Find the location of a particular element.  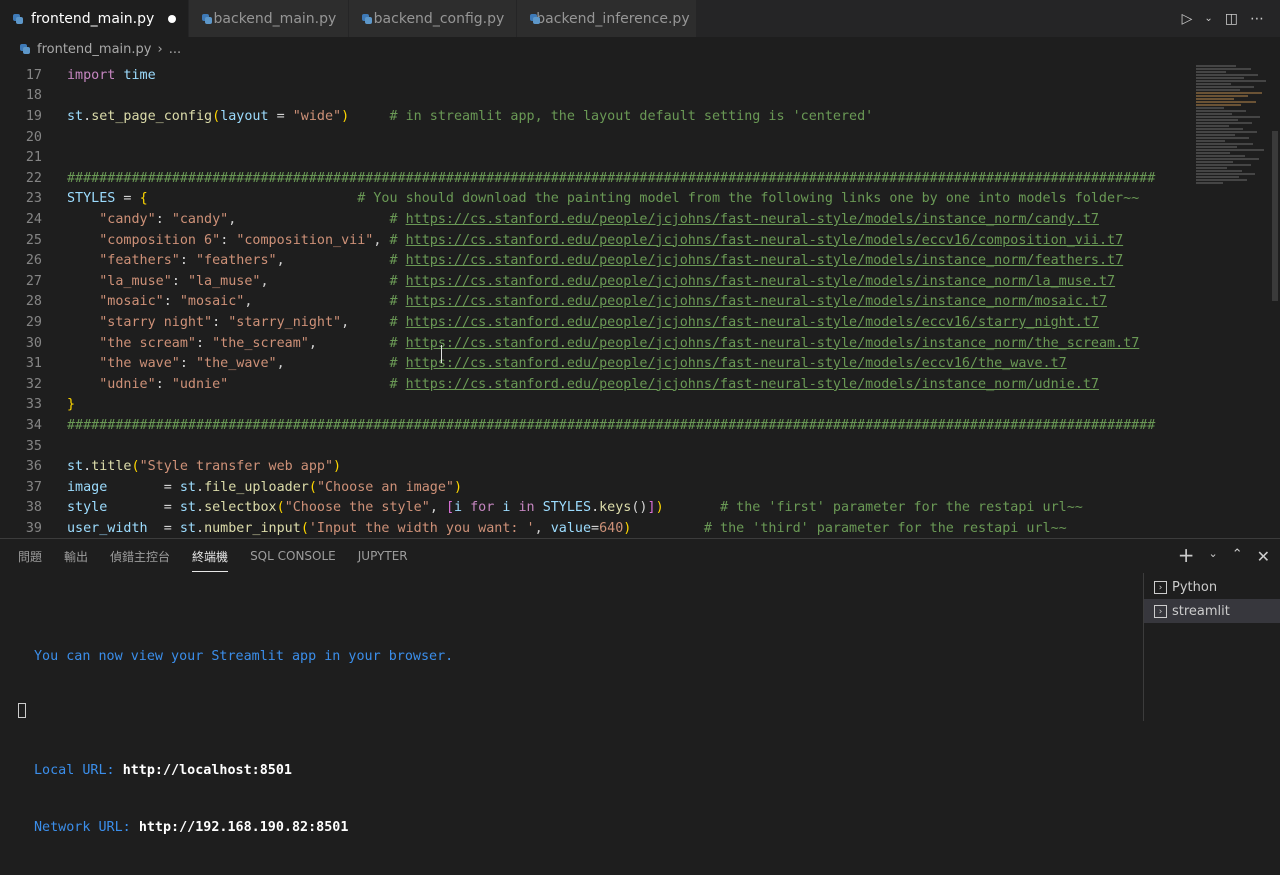

network-url: http://192.168.190.82:8501 is located at coordinates (244, 827).